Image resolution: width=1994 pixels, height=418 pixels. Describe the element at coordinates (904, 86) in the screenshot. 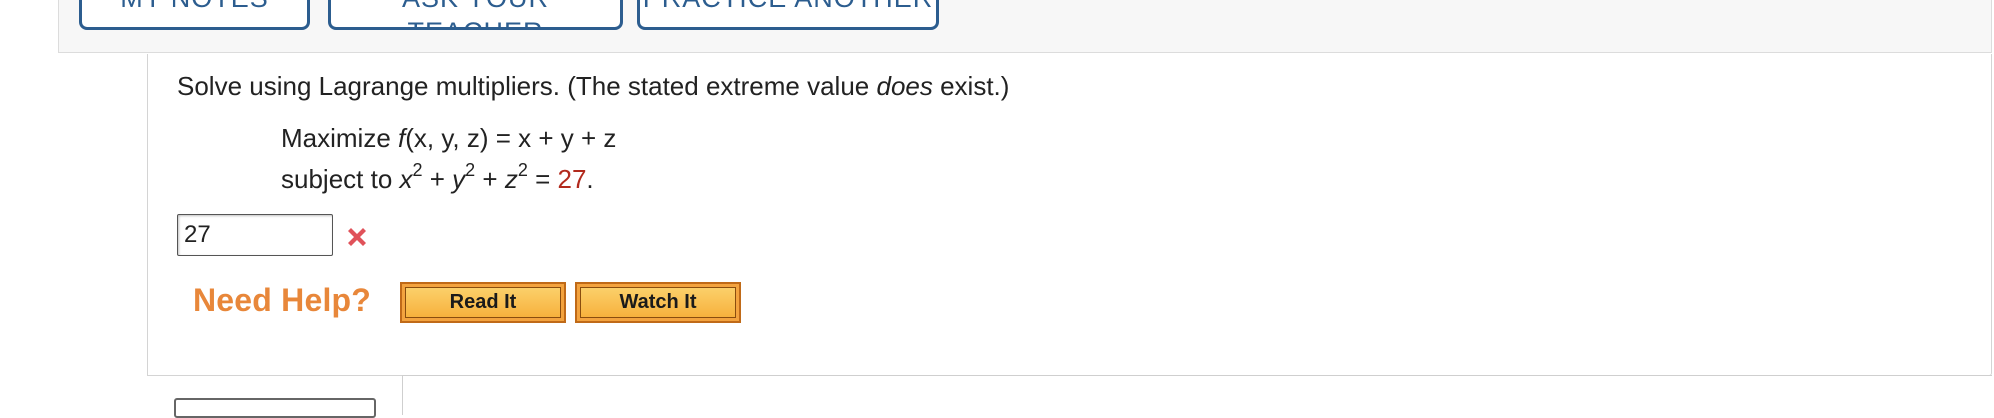

I see `instruction-emphasis: does` at that location.